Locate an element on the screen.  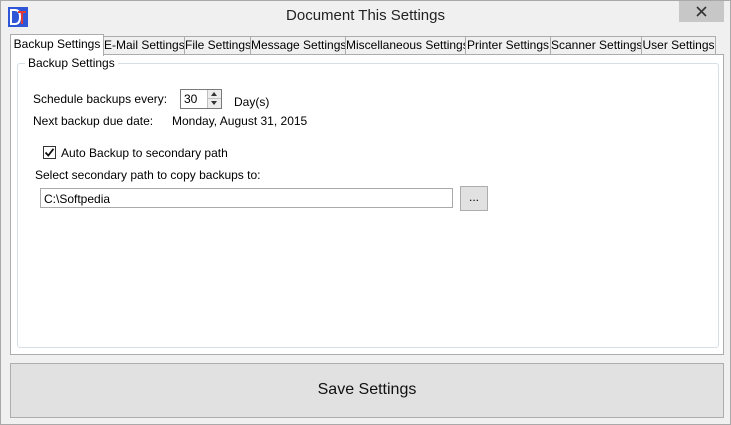
decrement-button is located at coordinates (214, 103).